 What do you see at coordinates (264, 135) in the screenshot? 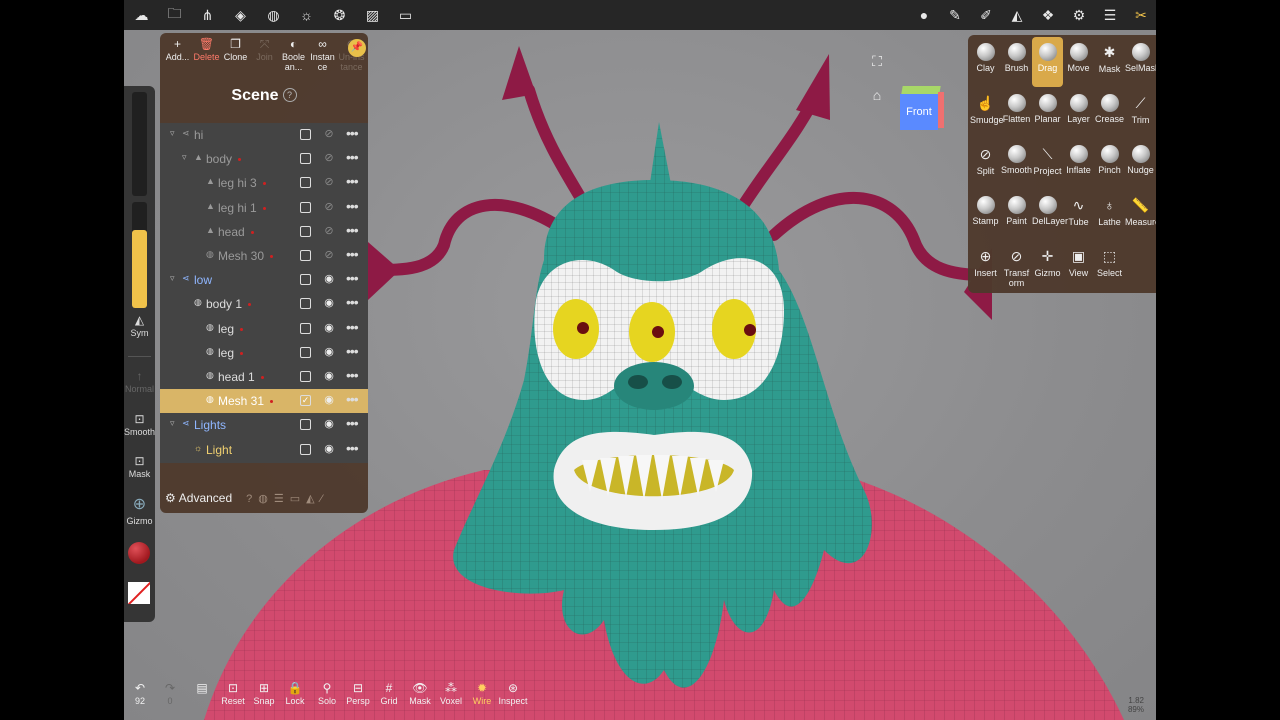
I see `scene-tree-row: ▿ ⋖ hi ⊘ •••` at bounding box center [264, 135].